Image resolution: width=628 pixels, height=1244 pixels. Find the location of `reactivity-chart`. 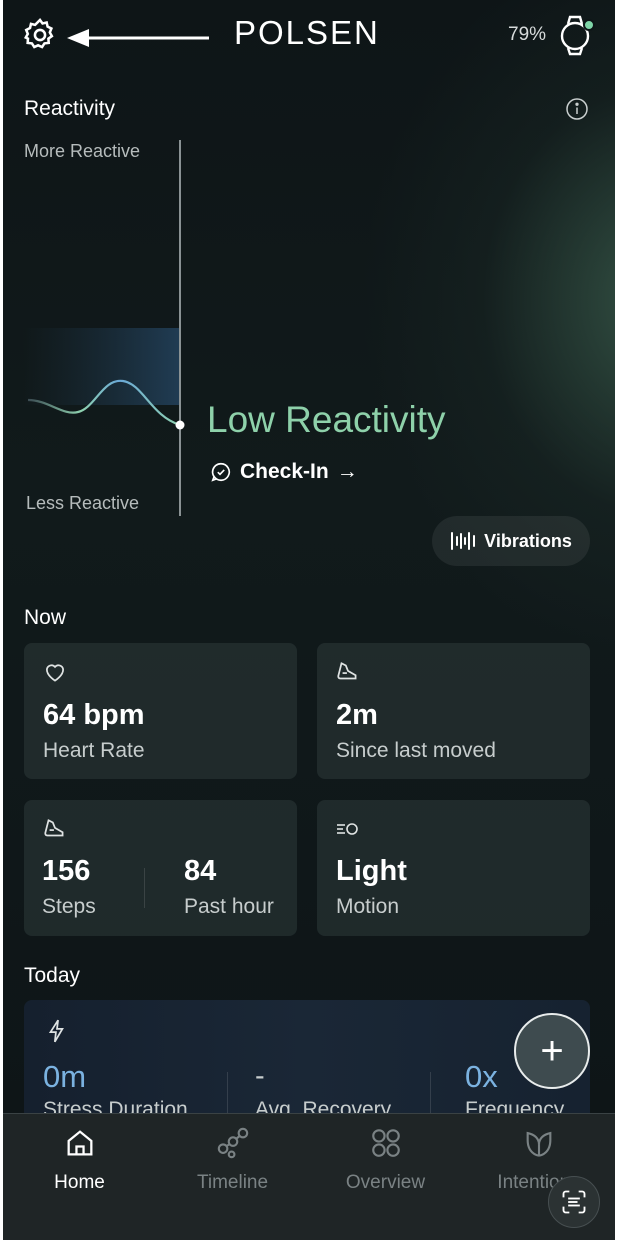

reactivity-chart is located at coordinates (104, 328).